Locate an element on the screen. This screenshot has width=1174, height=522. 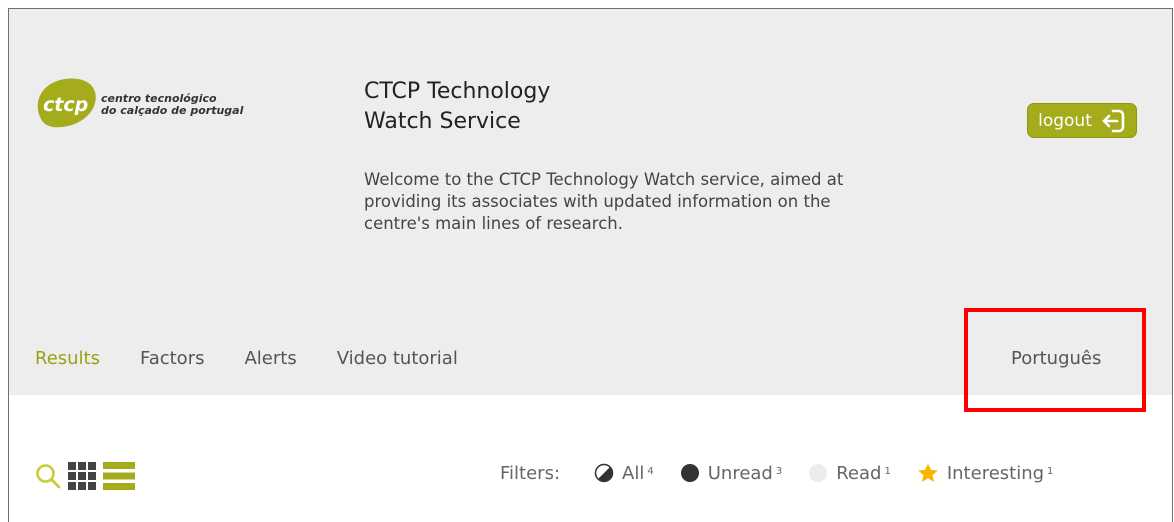
logout-button: logout is located at coordinates (1082, 120).